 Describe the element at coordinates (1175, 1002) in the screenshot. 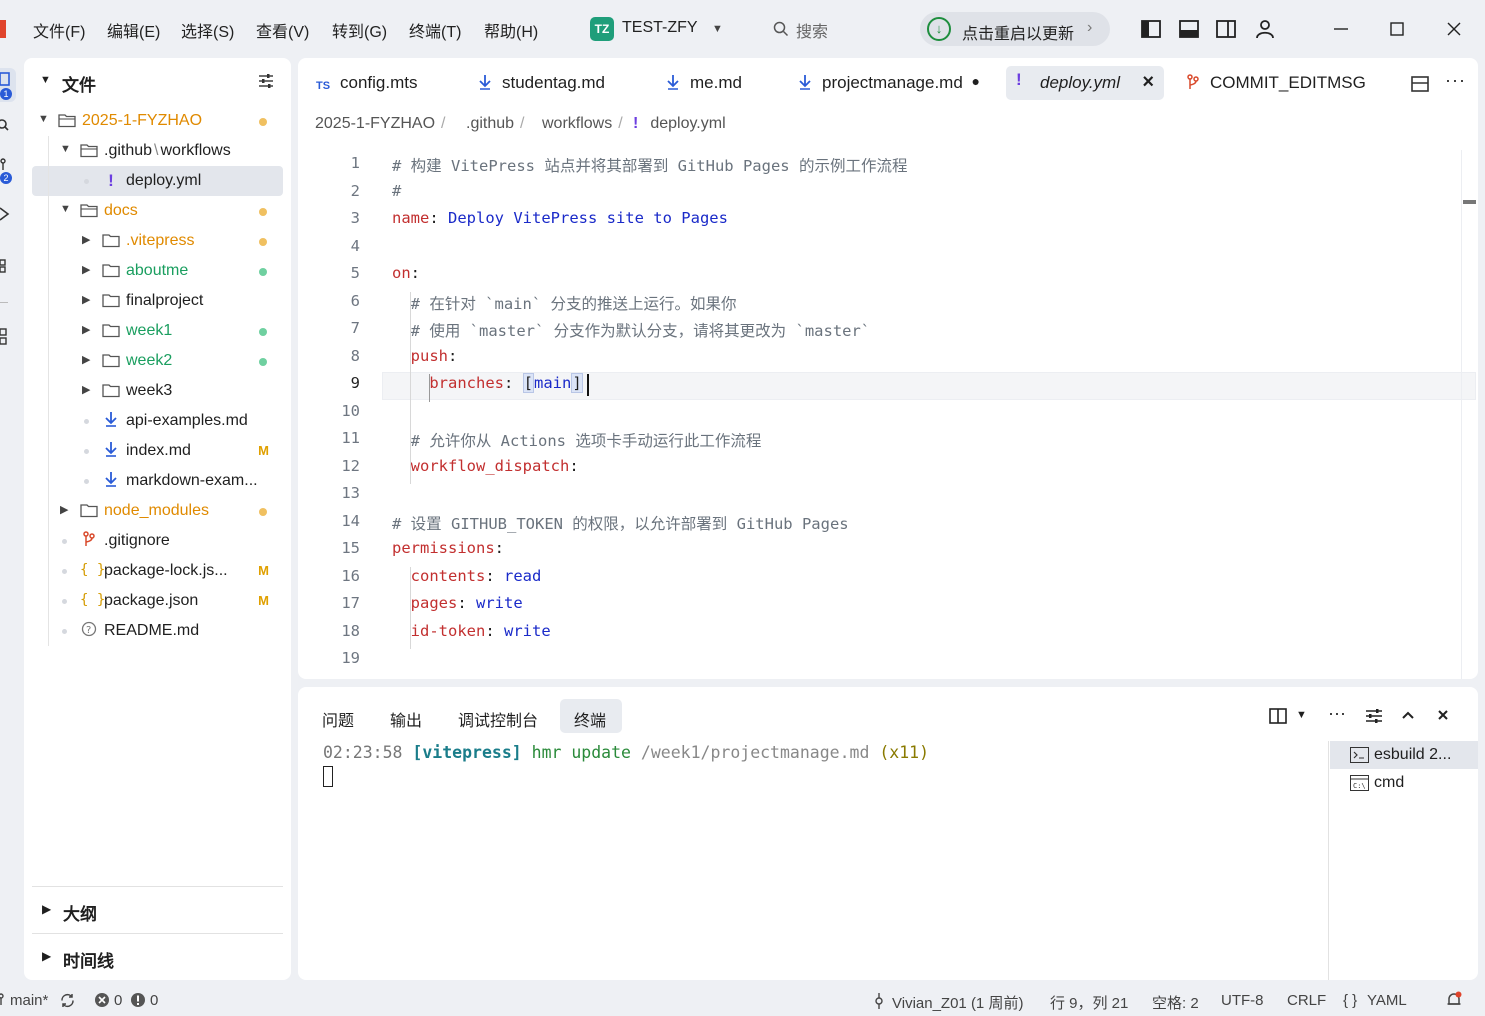

I see `indentation: 空格: 2` at that location.